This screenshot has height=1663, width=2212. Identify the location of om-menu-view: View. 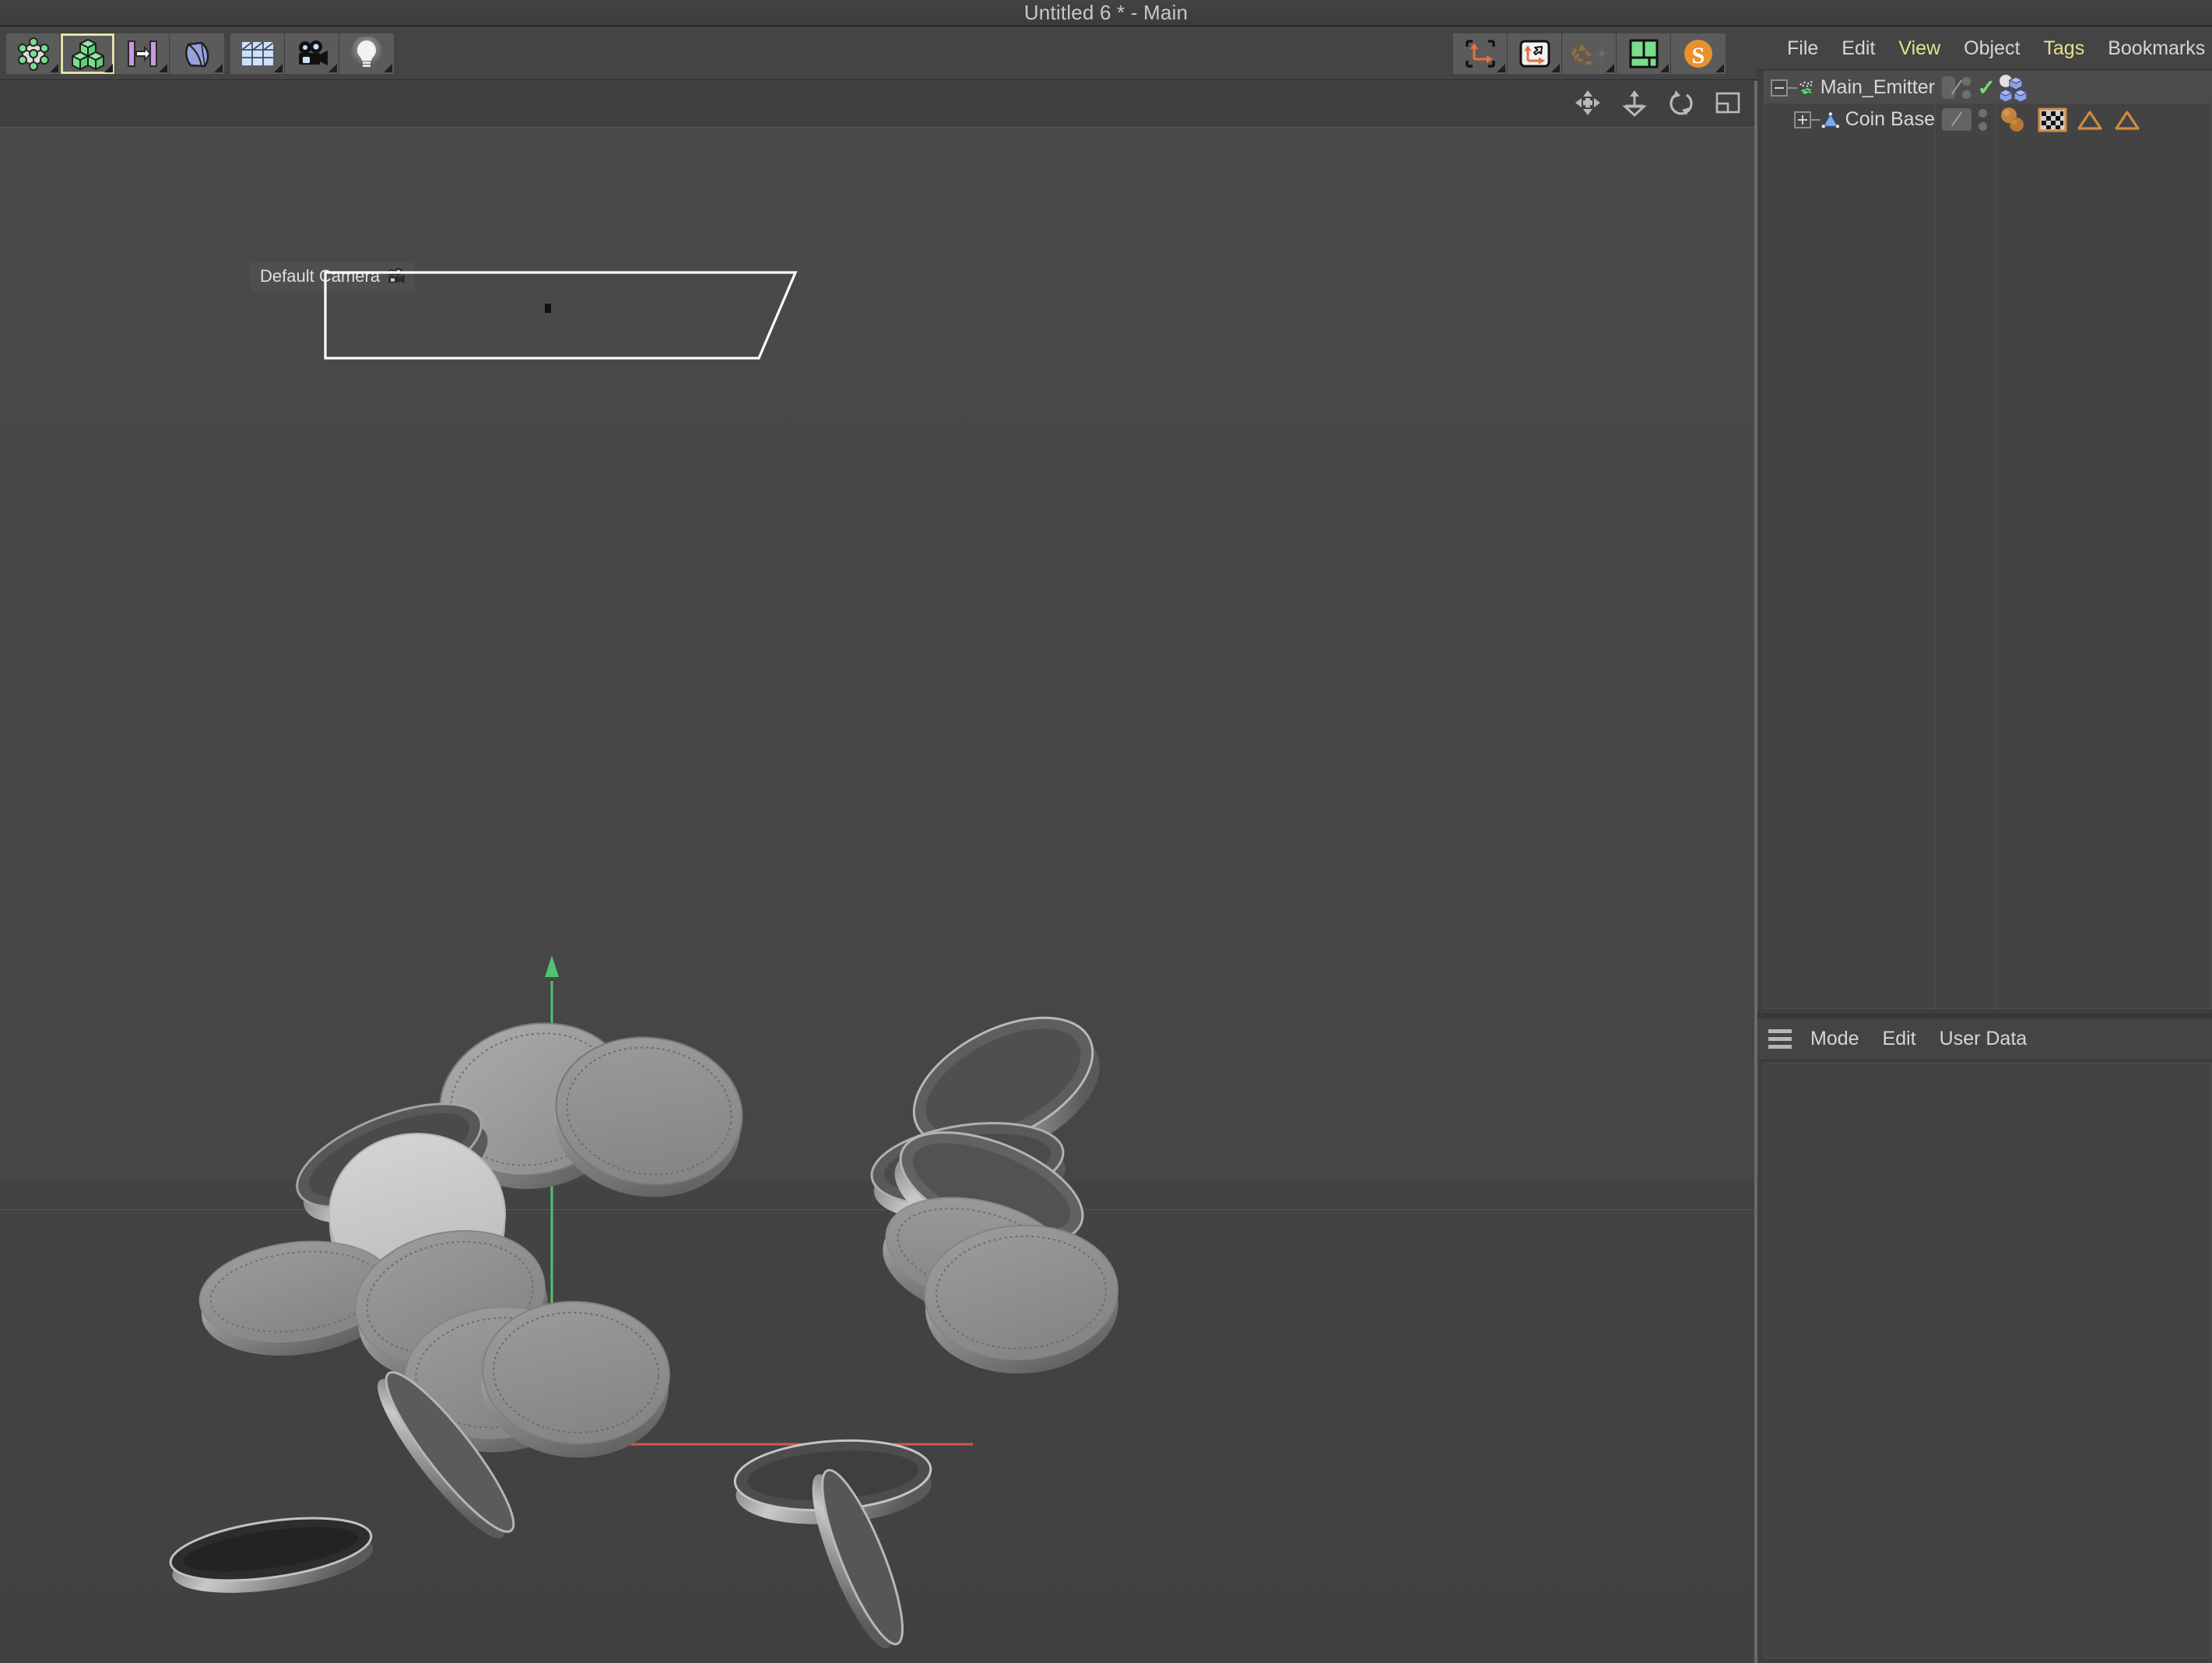
(1919, 48).